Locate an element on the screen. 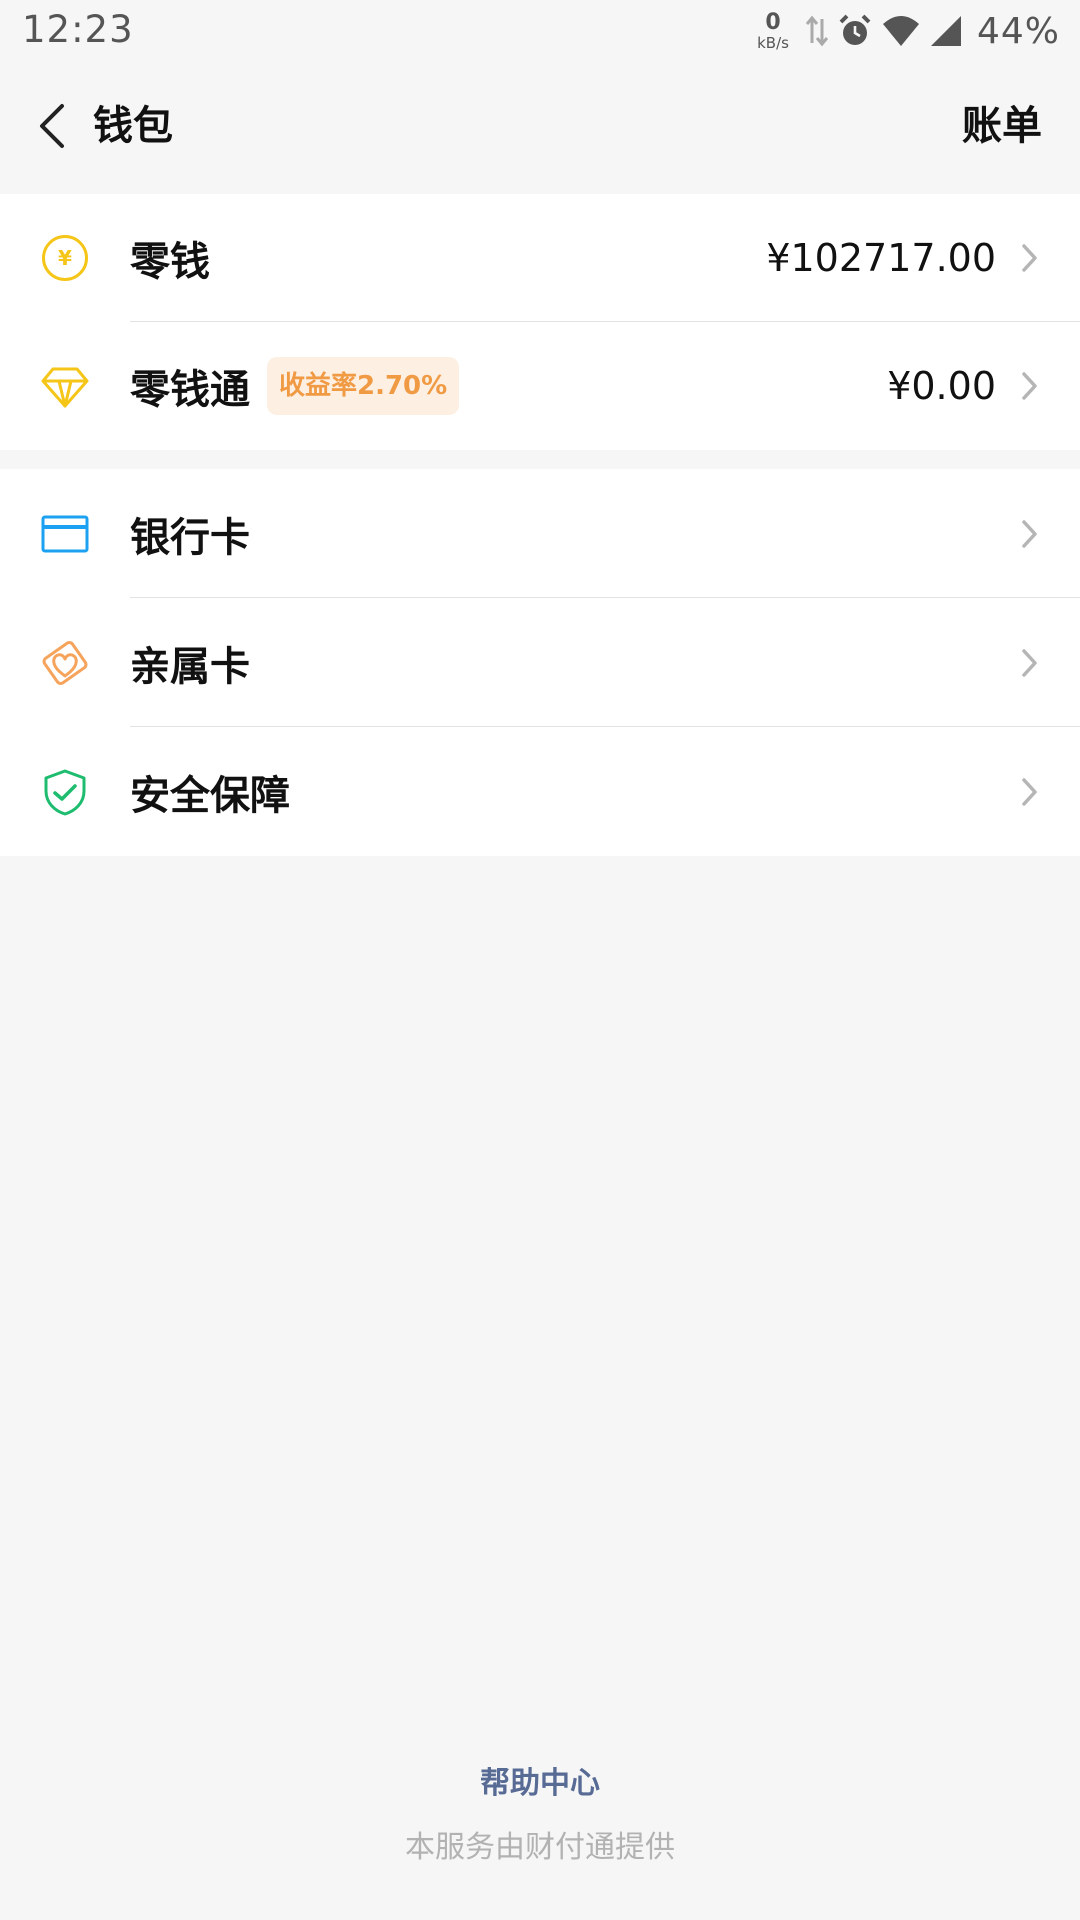 The image size is (1080, 1920). balance-group: ¥ 零钱 ¥102717.00 零钱通 收益率2.70% ¥0.00 is located at coordinates (540, 322).